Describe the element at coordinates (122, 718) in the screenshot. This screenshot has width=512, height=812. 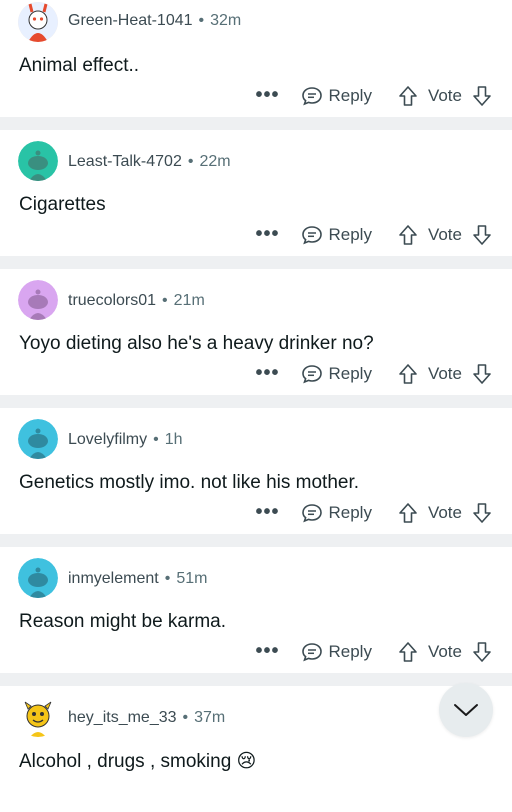
I see `username: hey_its_me_33` at that location.